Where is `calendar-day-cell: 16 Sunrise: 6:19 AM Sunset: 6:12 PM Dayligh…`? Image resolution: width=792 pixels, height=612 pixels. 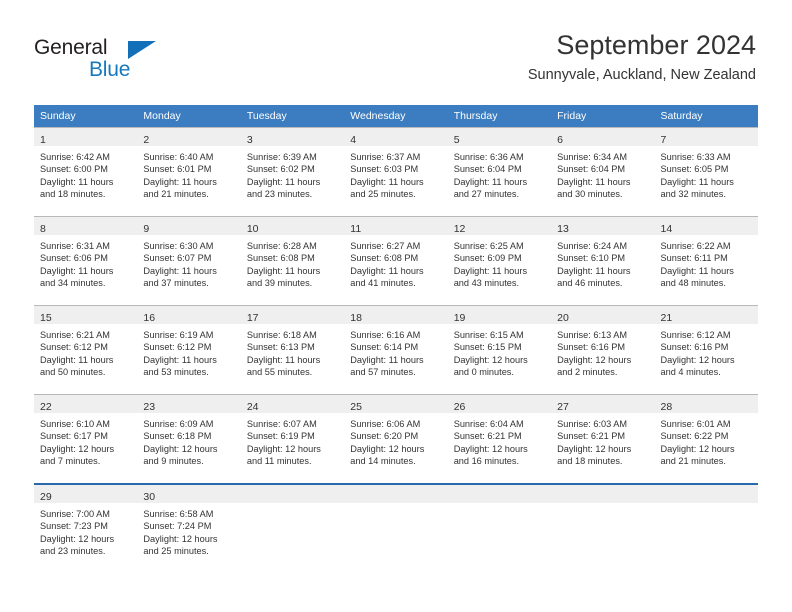 calendar-day-cell: 16 Sunrise: 6:19 AM Sunset: 6:12 PM Dayligh… is located at coordinates (189, 350).